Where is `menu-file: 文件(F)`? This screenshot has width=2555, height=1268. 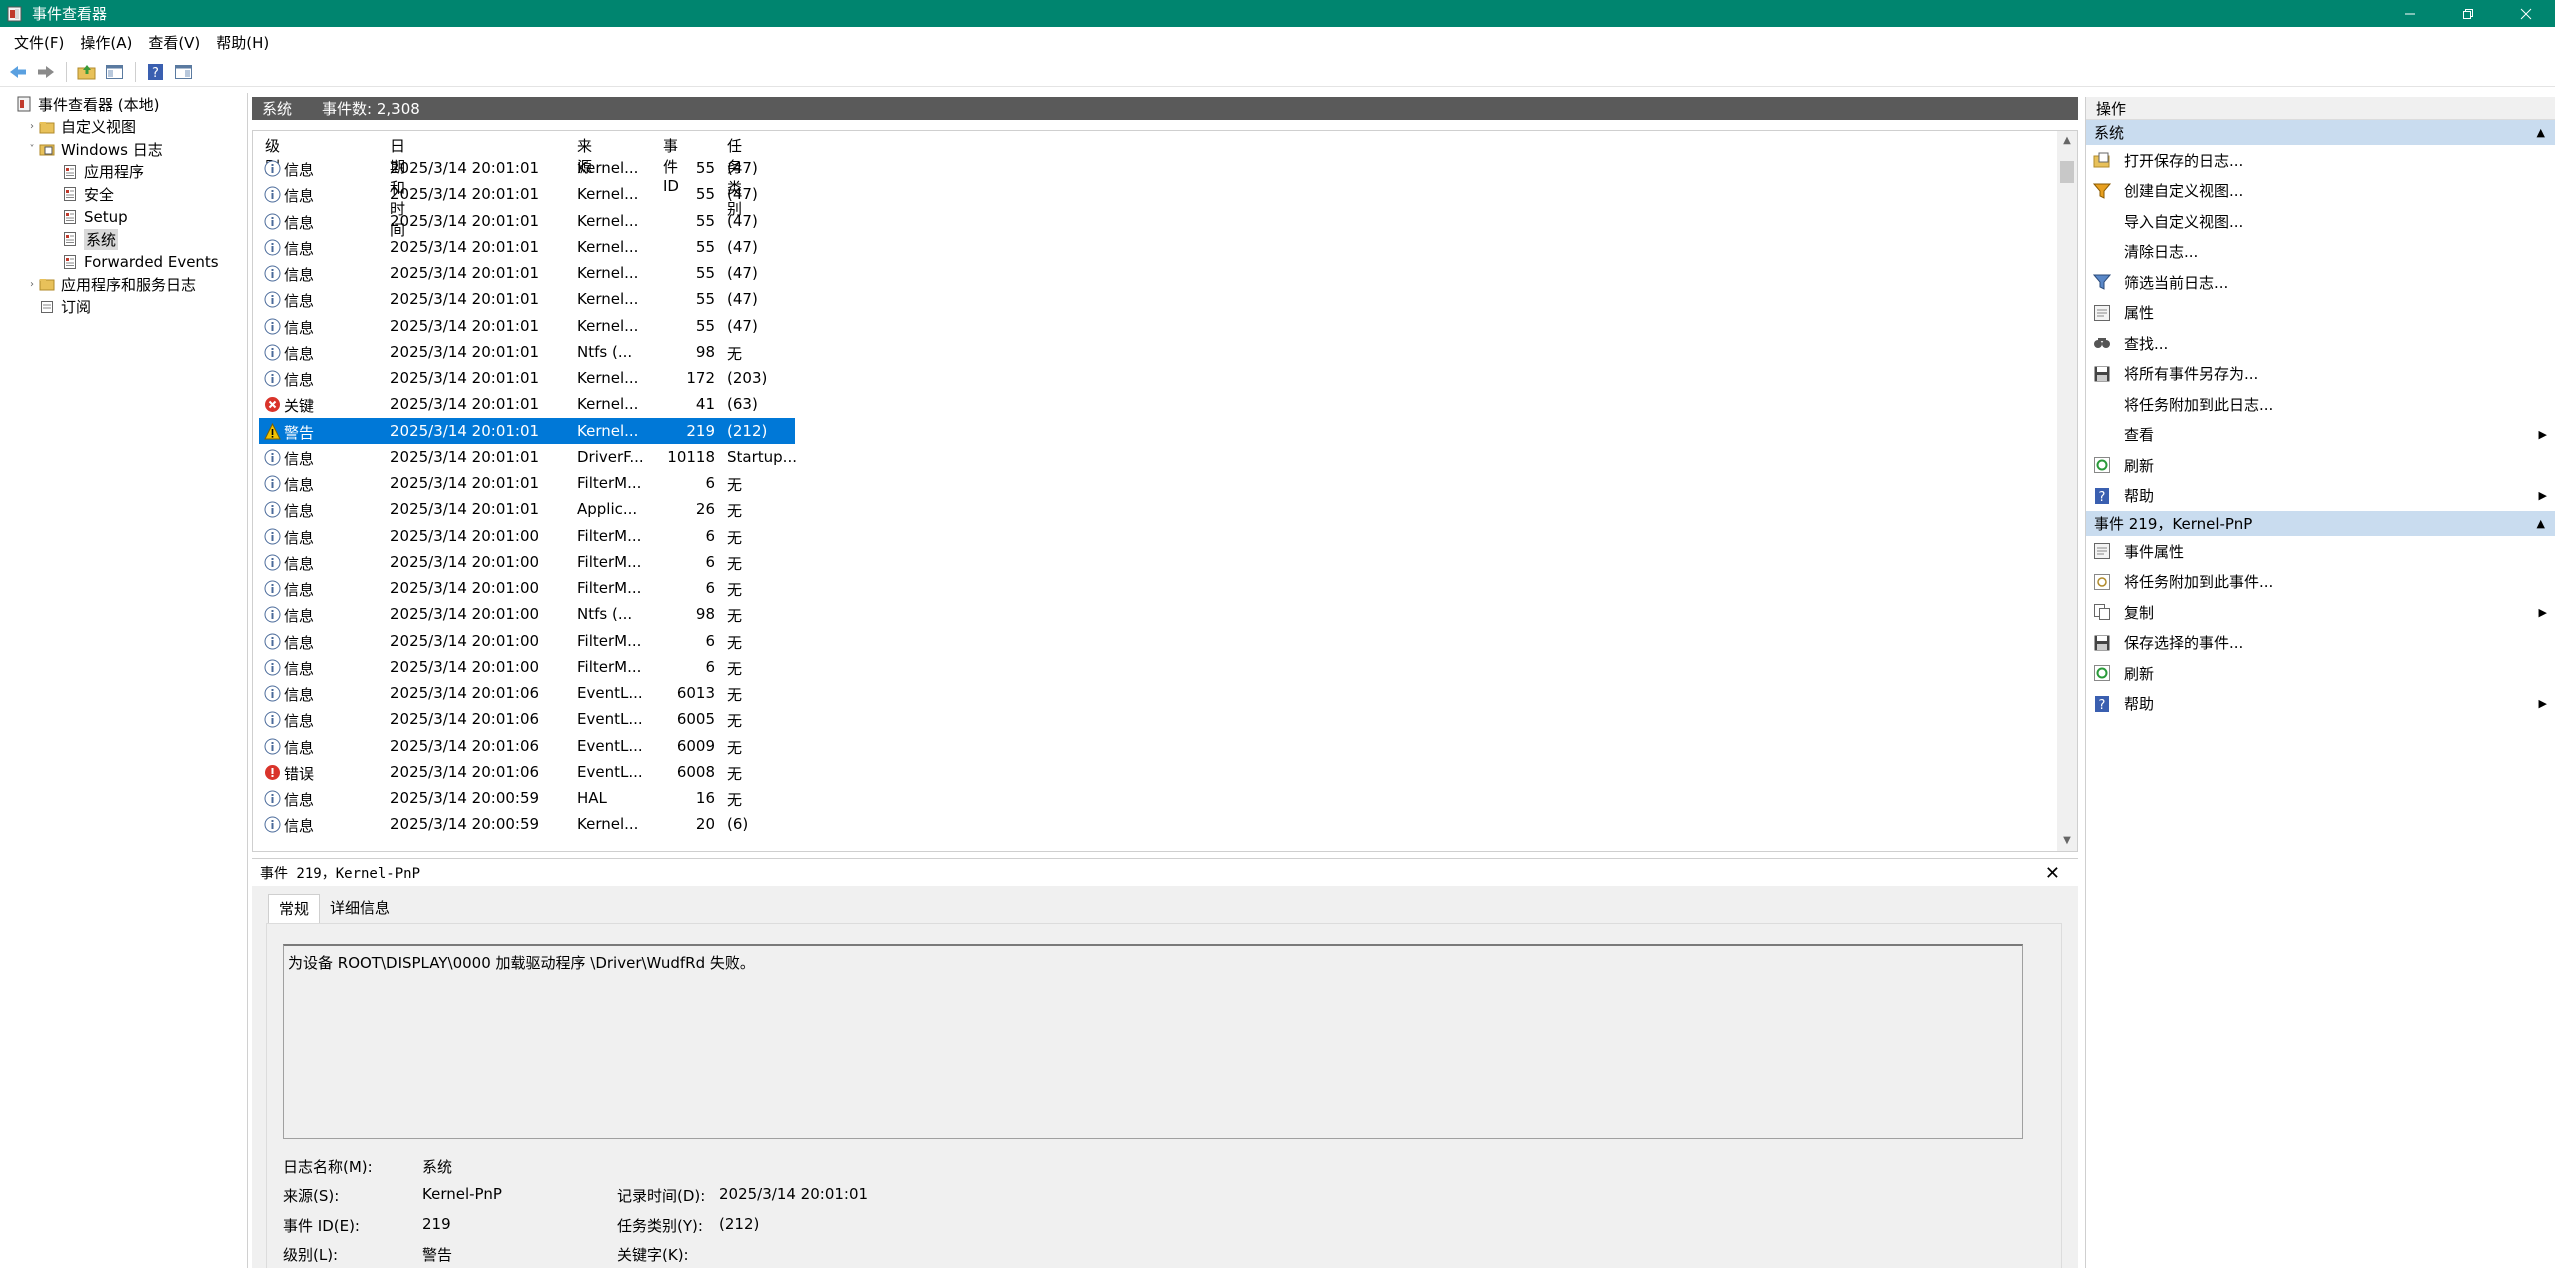 menu-file: 文件(F) is located at coordinates (39, 42).